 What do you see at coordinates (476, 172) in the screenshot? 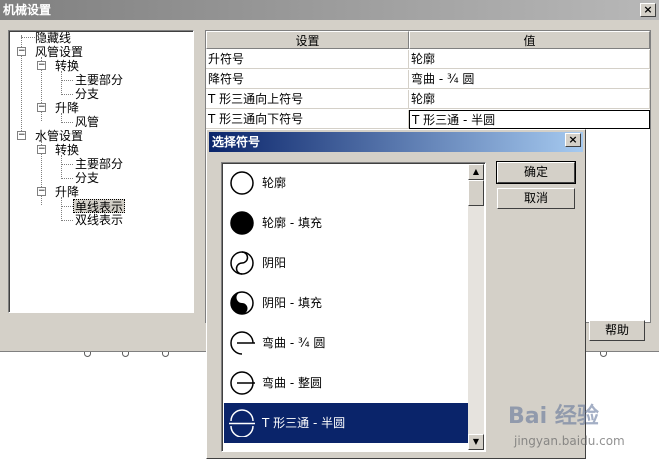
I see `scroll-up-icon: ▲` at bounding box center [476, 172].